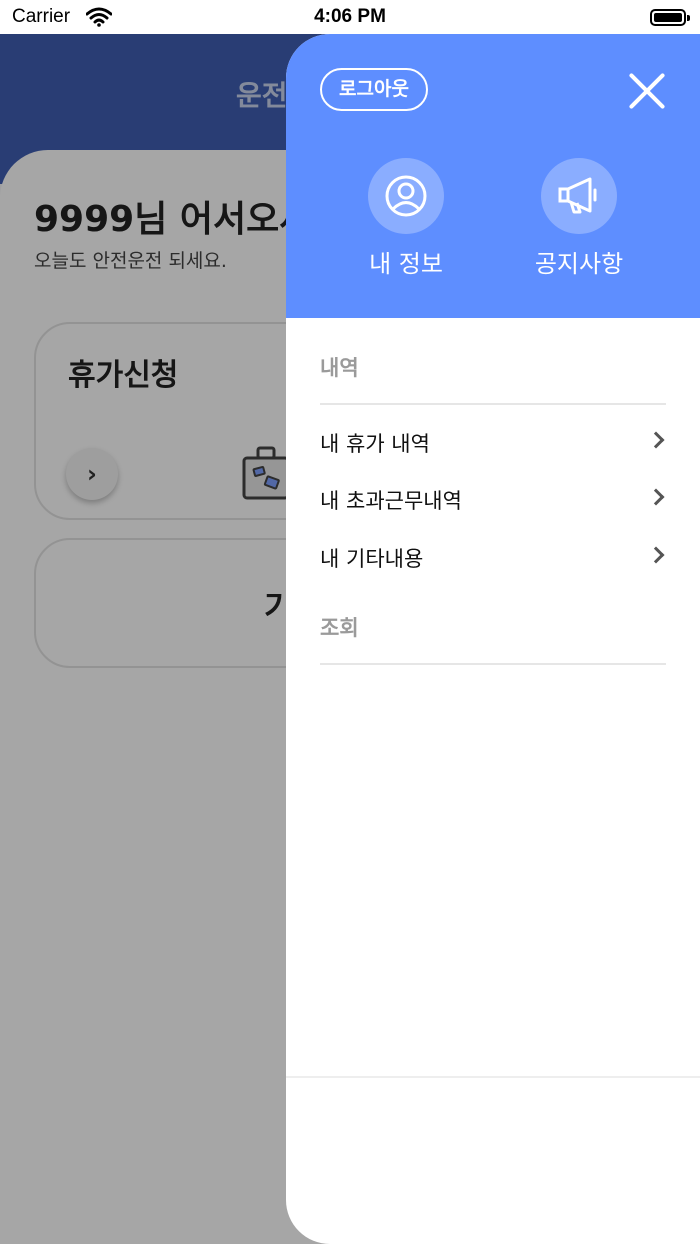 This screenshot has height=1244, width=700. I want to click on status-bar: Carrier 4:06 PM, so click(350, 17).